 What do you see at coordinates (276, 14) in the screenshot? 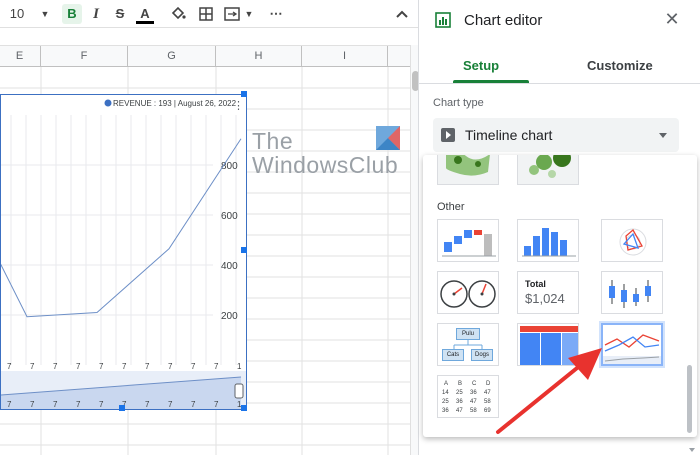
I see `more-options-icon: ⋯` at bounding box center [276, 14].